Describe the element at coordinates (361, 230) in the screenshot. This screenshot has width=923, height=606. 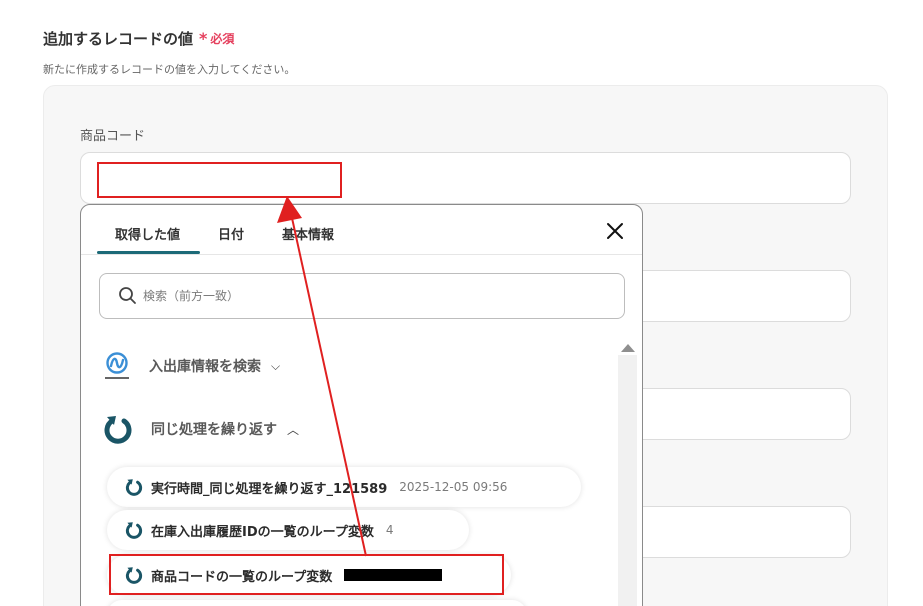
I see `tab-bar: 取得した値 日付 基本情報` at that location.